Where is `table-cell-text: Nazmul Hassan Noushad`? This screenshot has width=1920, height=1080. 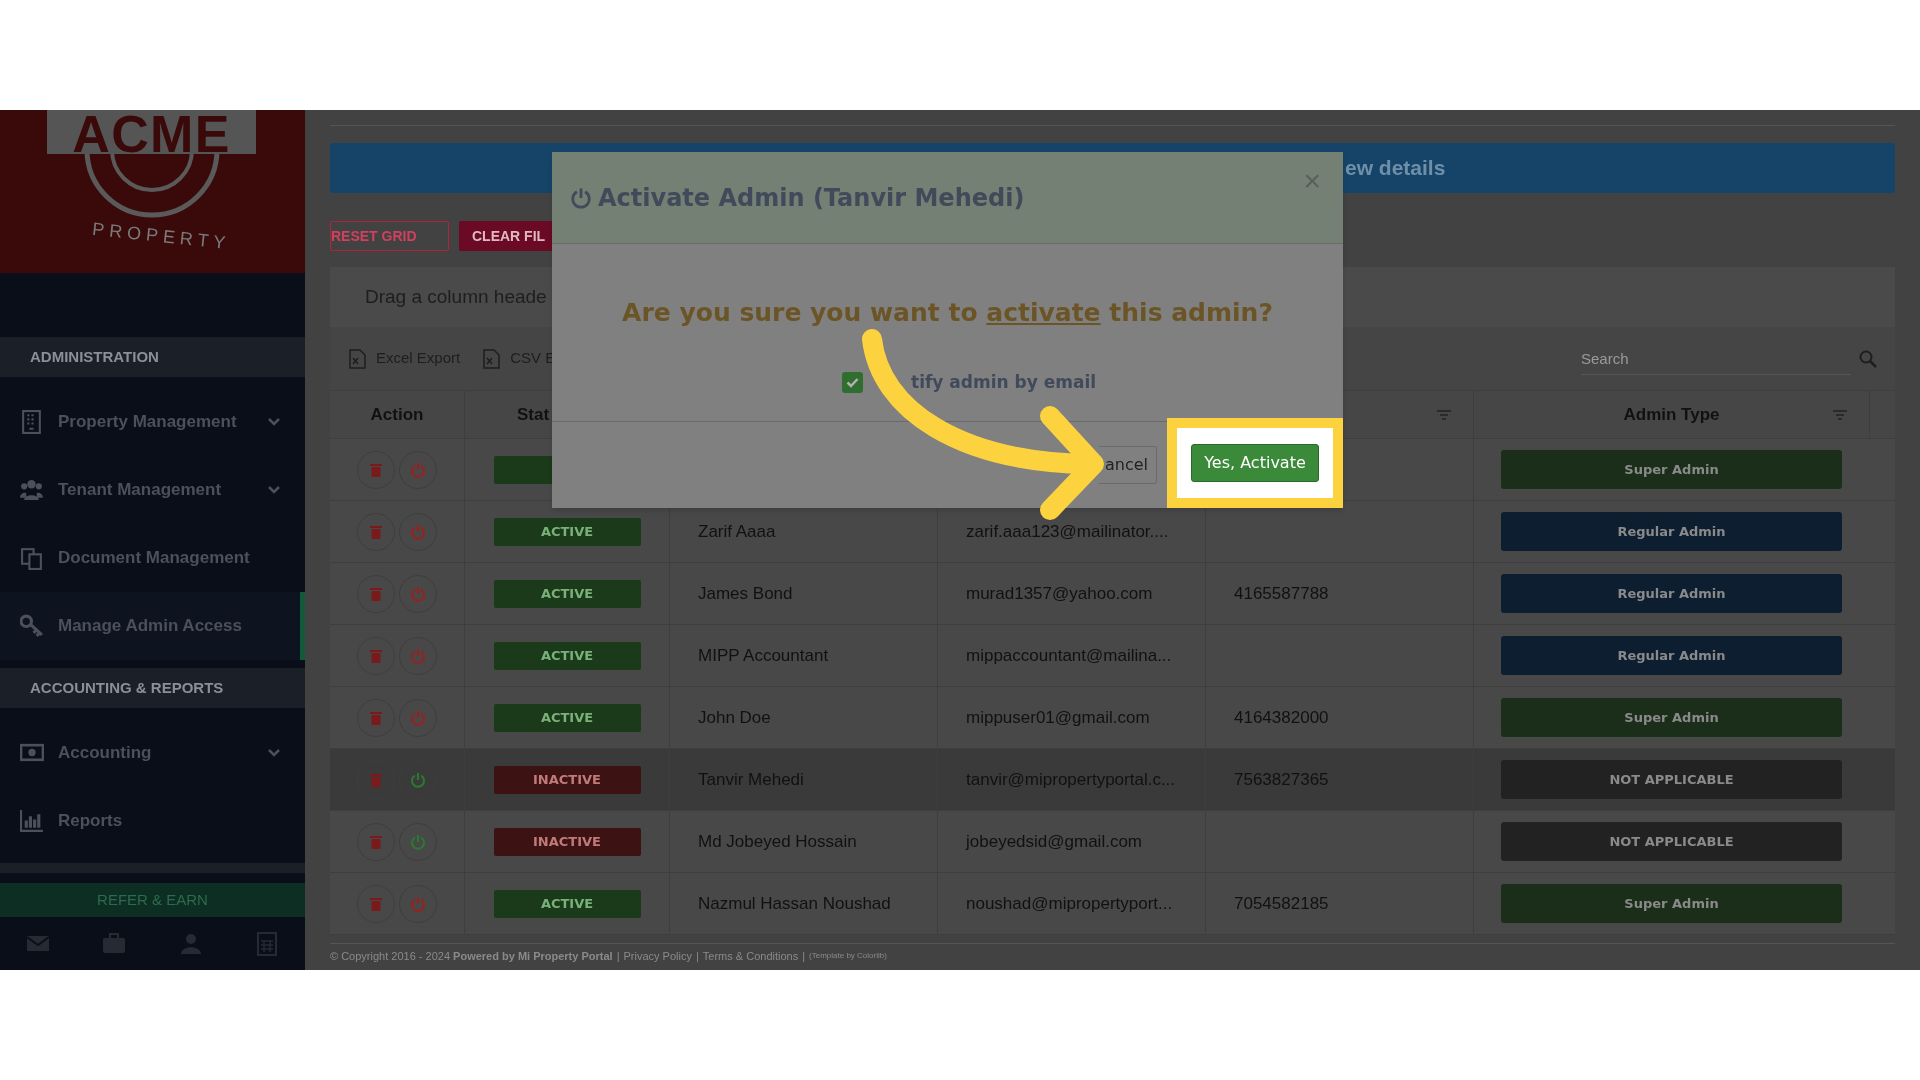
table-cell-text: Nazmul Hassan Noushad is located at coordinates (794, 903).